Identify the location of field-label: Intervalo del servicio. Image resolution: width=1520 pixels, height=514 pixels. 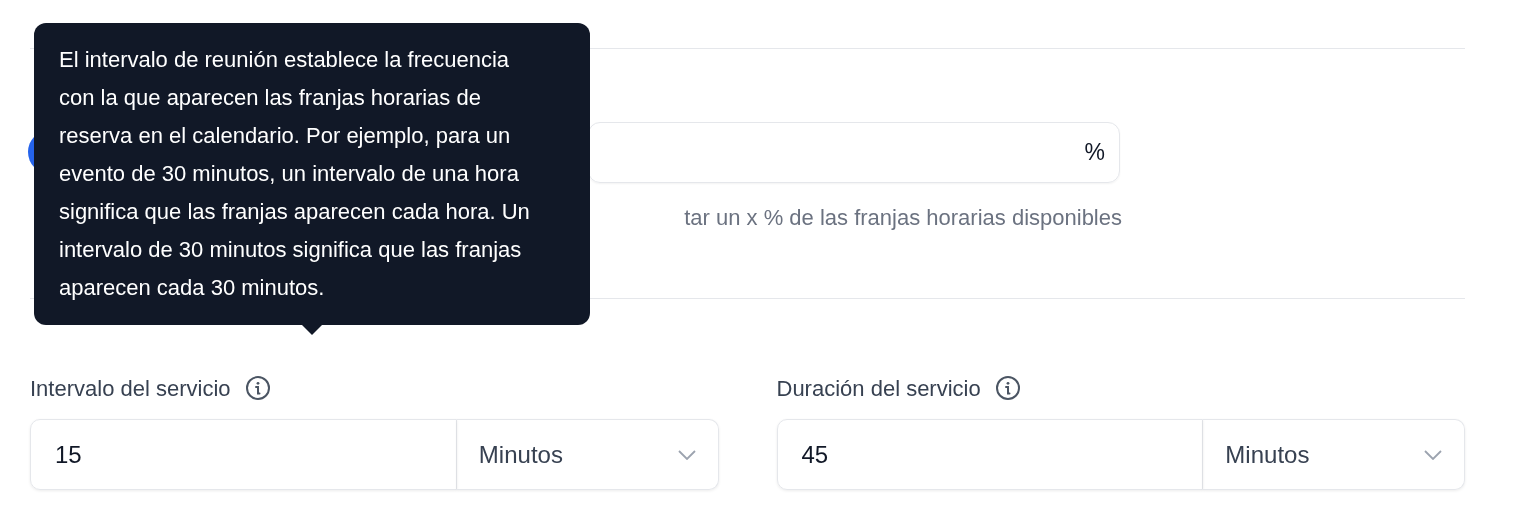
(130, 388).